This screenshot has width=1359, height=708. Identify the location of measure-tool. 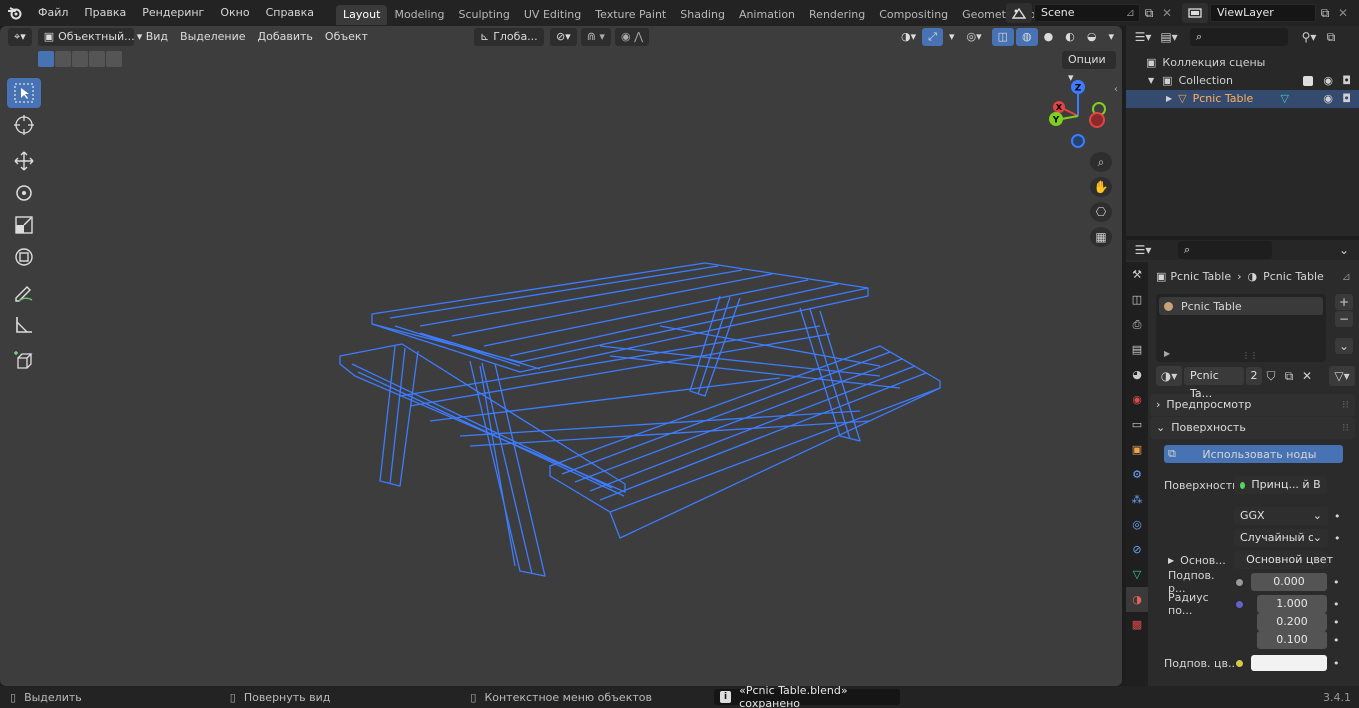
(24, 325).